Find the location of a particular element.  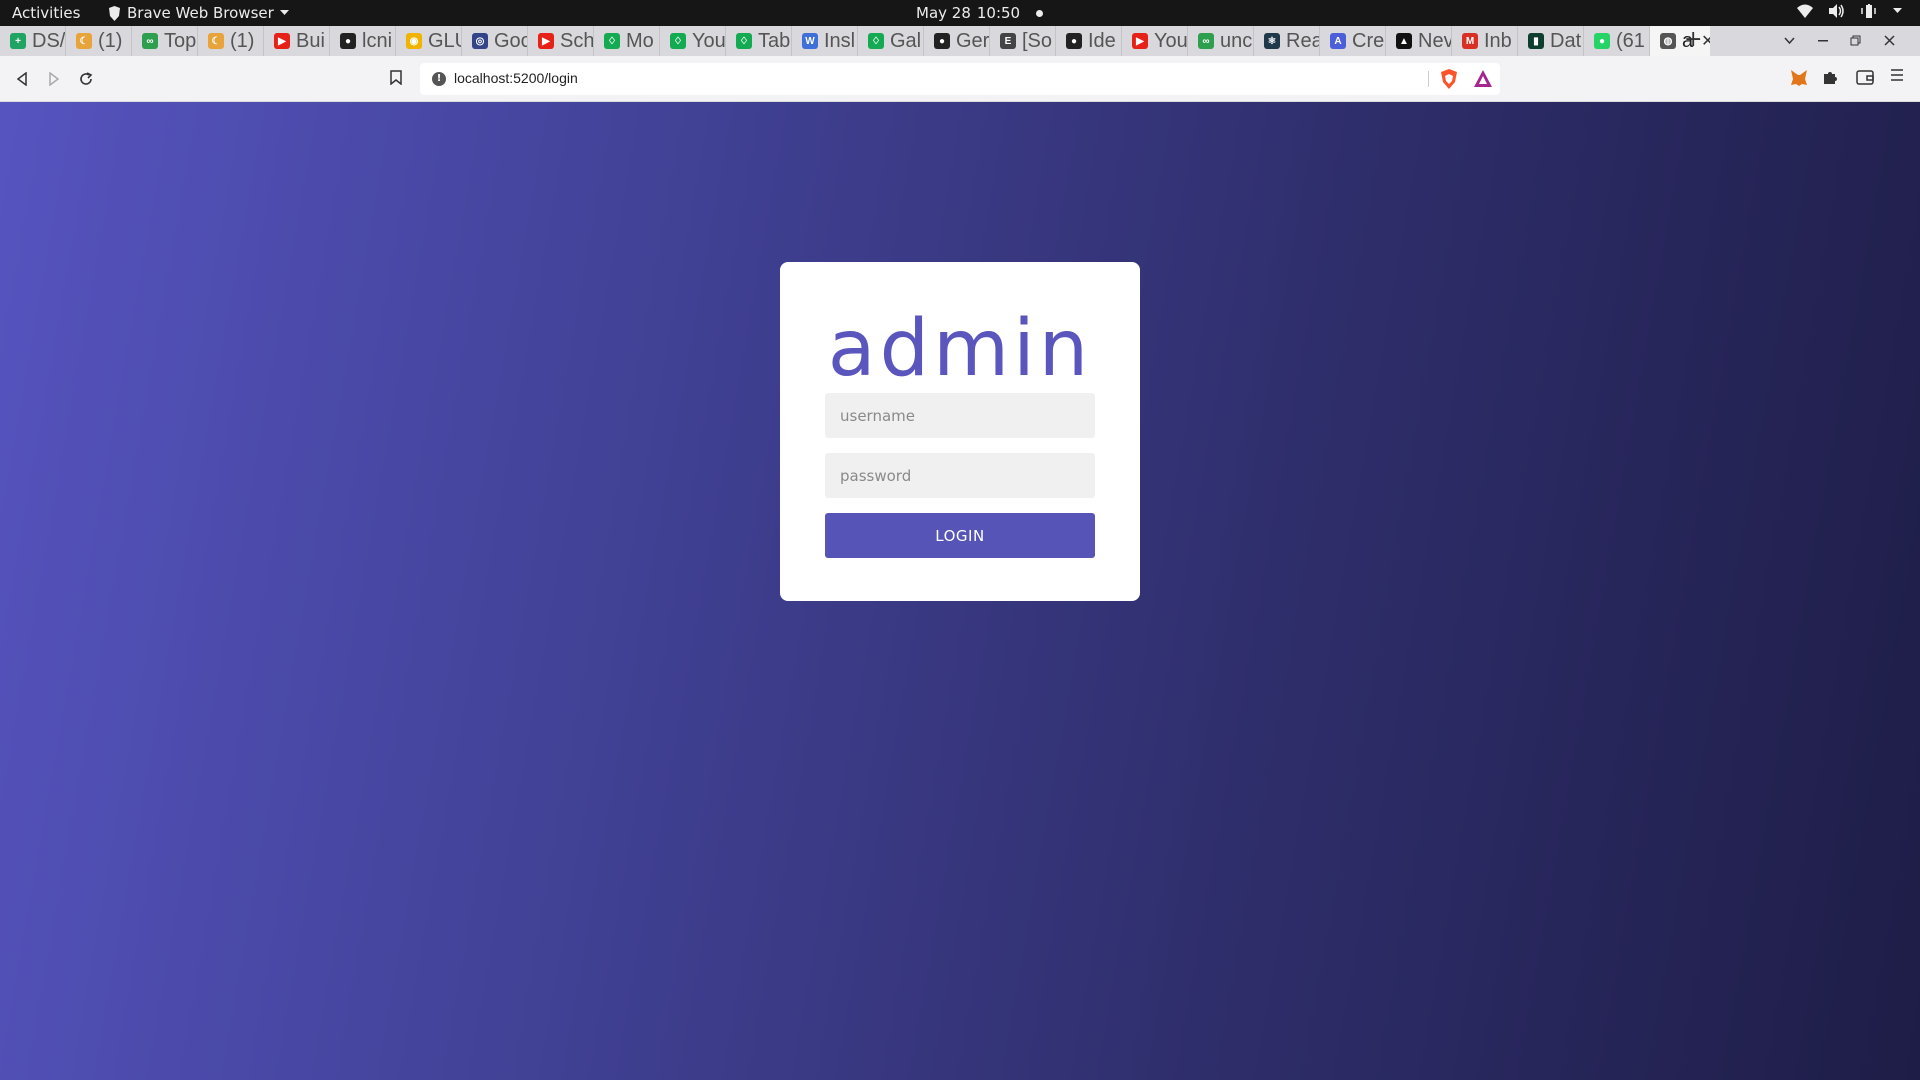

browser-tab: ♢ Mo is located at coordinates (627, 41).